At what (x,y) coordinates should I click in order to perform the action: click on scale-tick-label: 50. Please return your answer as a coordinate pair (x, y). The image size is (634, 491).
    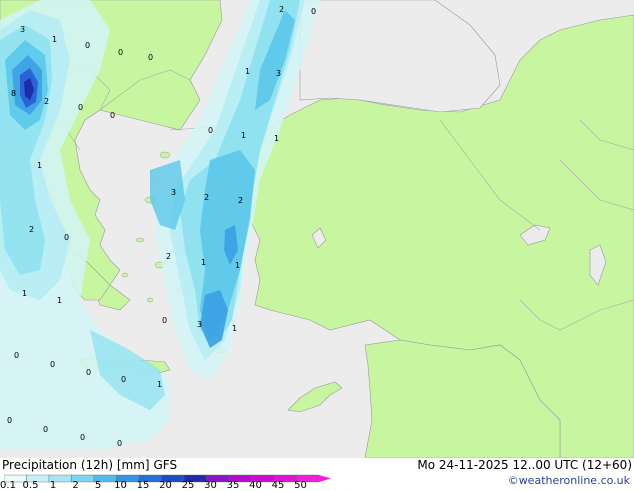
    Looking at the image, I should click on (300, 485).